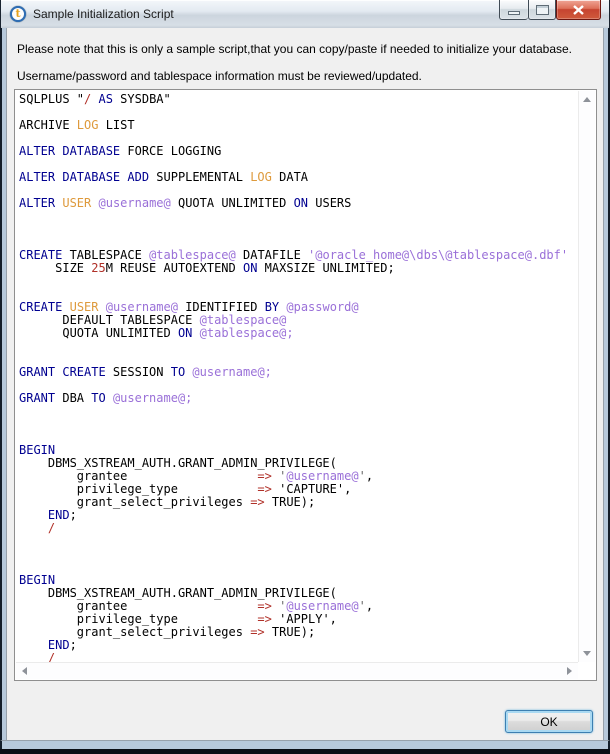  I want to click on ok-button: OK, so click(549, 721).